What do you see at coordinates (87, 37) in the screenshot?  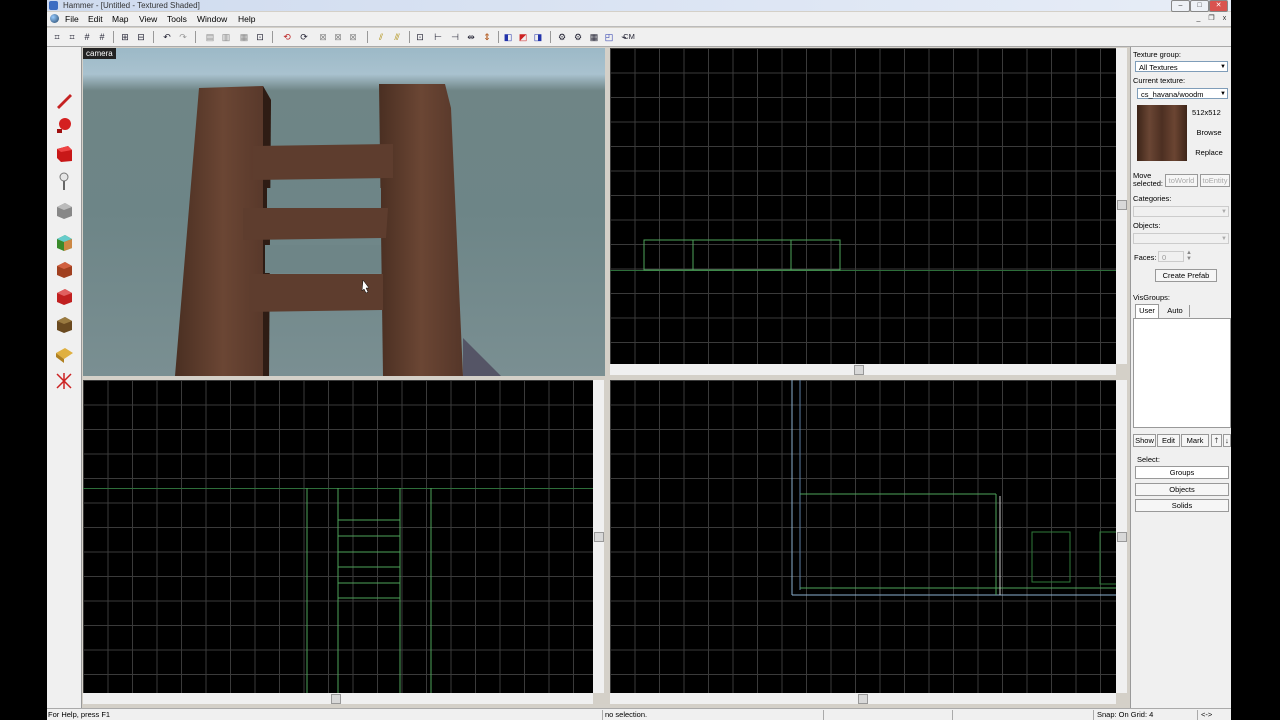 I see `grid-smaller-icon: #` at bounding box center [87, 37].